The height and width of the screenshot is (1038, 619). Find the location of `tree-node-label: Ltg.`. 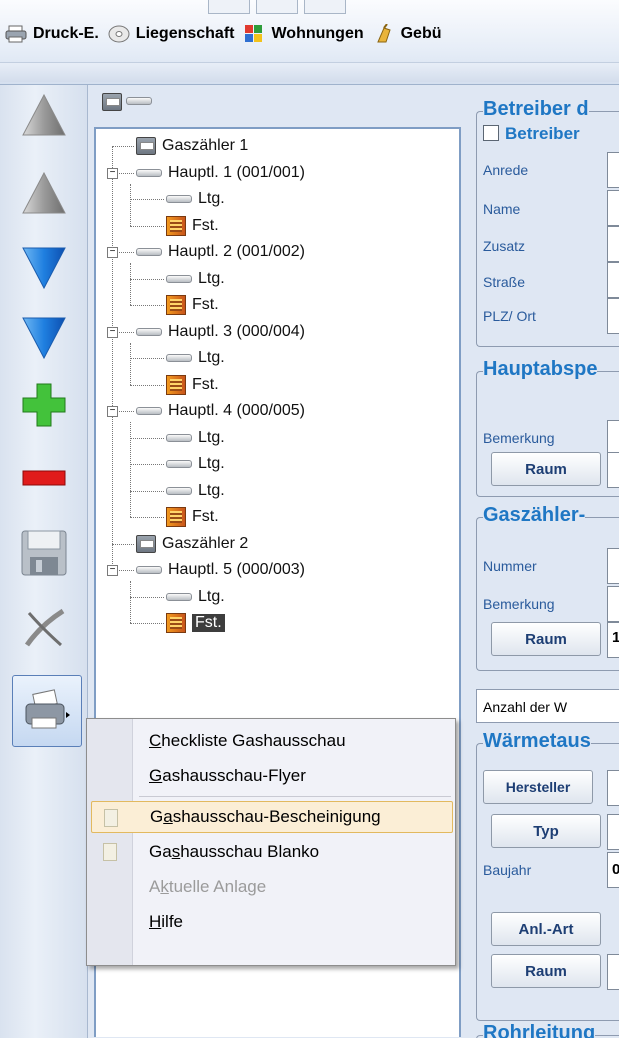

tree-node-label: Ltg. is located at coordinates (211, 463).